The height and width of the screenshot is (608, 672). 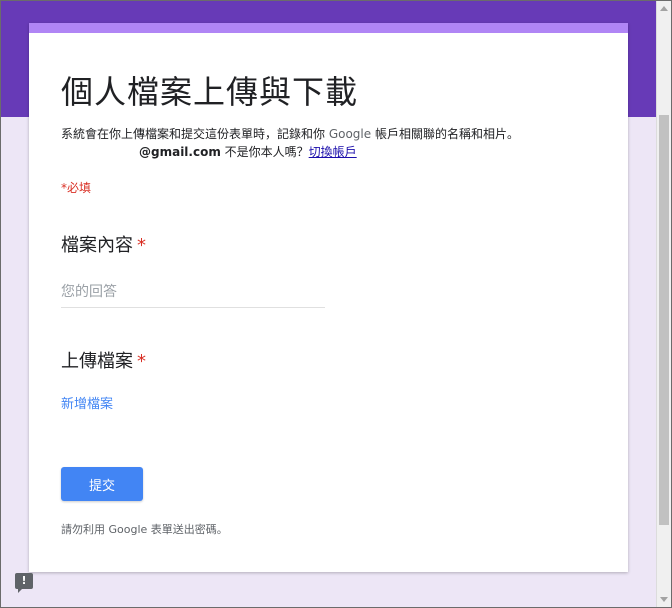 What do you see at coordinates (210, 92) in the screenshot?
I see `form-title: 個人檔案上傳與下載` at bounding box center [210, 92].